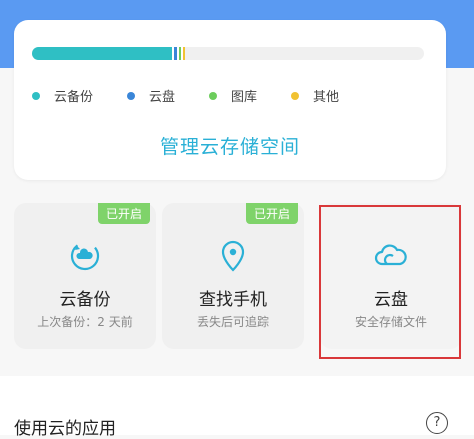 The image size is (474, 439). Describe the element at coordinates (202, 95) in the screenshot. I see `storage-legend: 云备份 云盘 图库 其他` at that location.